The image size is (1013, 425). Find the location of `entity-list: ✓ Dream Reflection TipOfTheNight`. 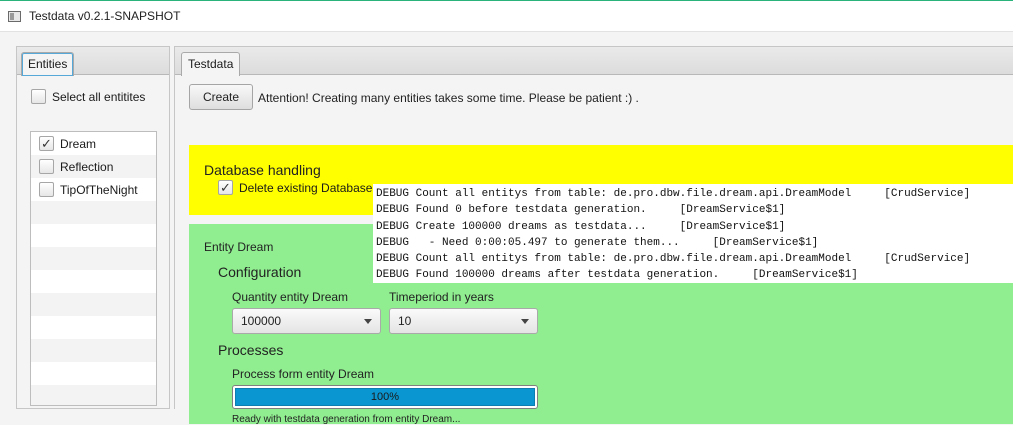

entity-list: ✓ Dream Reflection TipOfTheNight is located at coordinates (93, 268).